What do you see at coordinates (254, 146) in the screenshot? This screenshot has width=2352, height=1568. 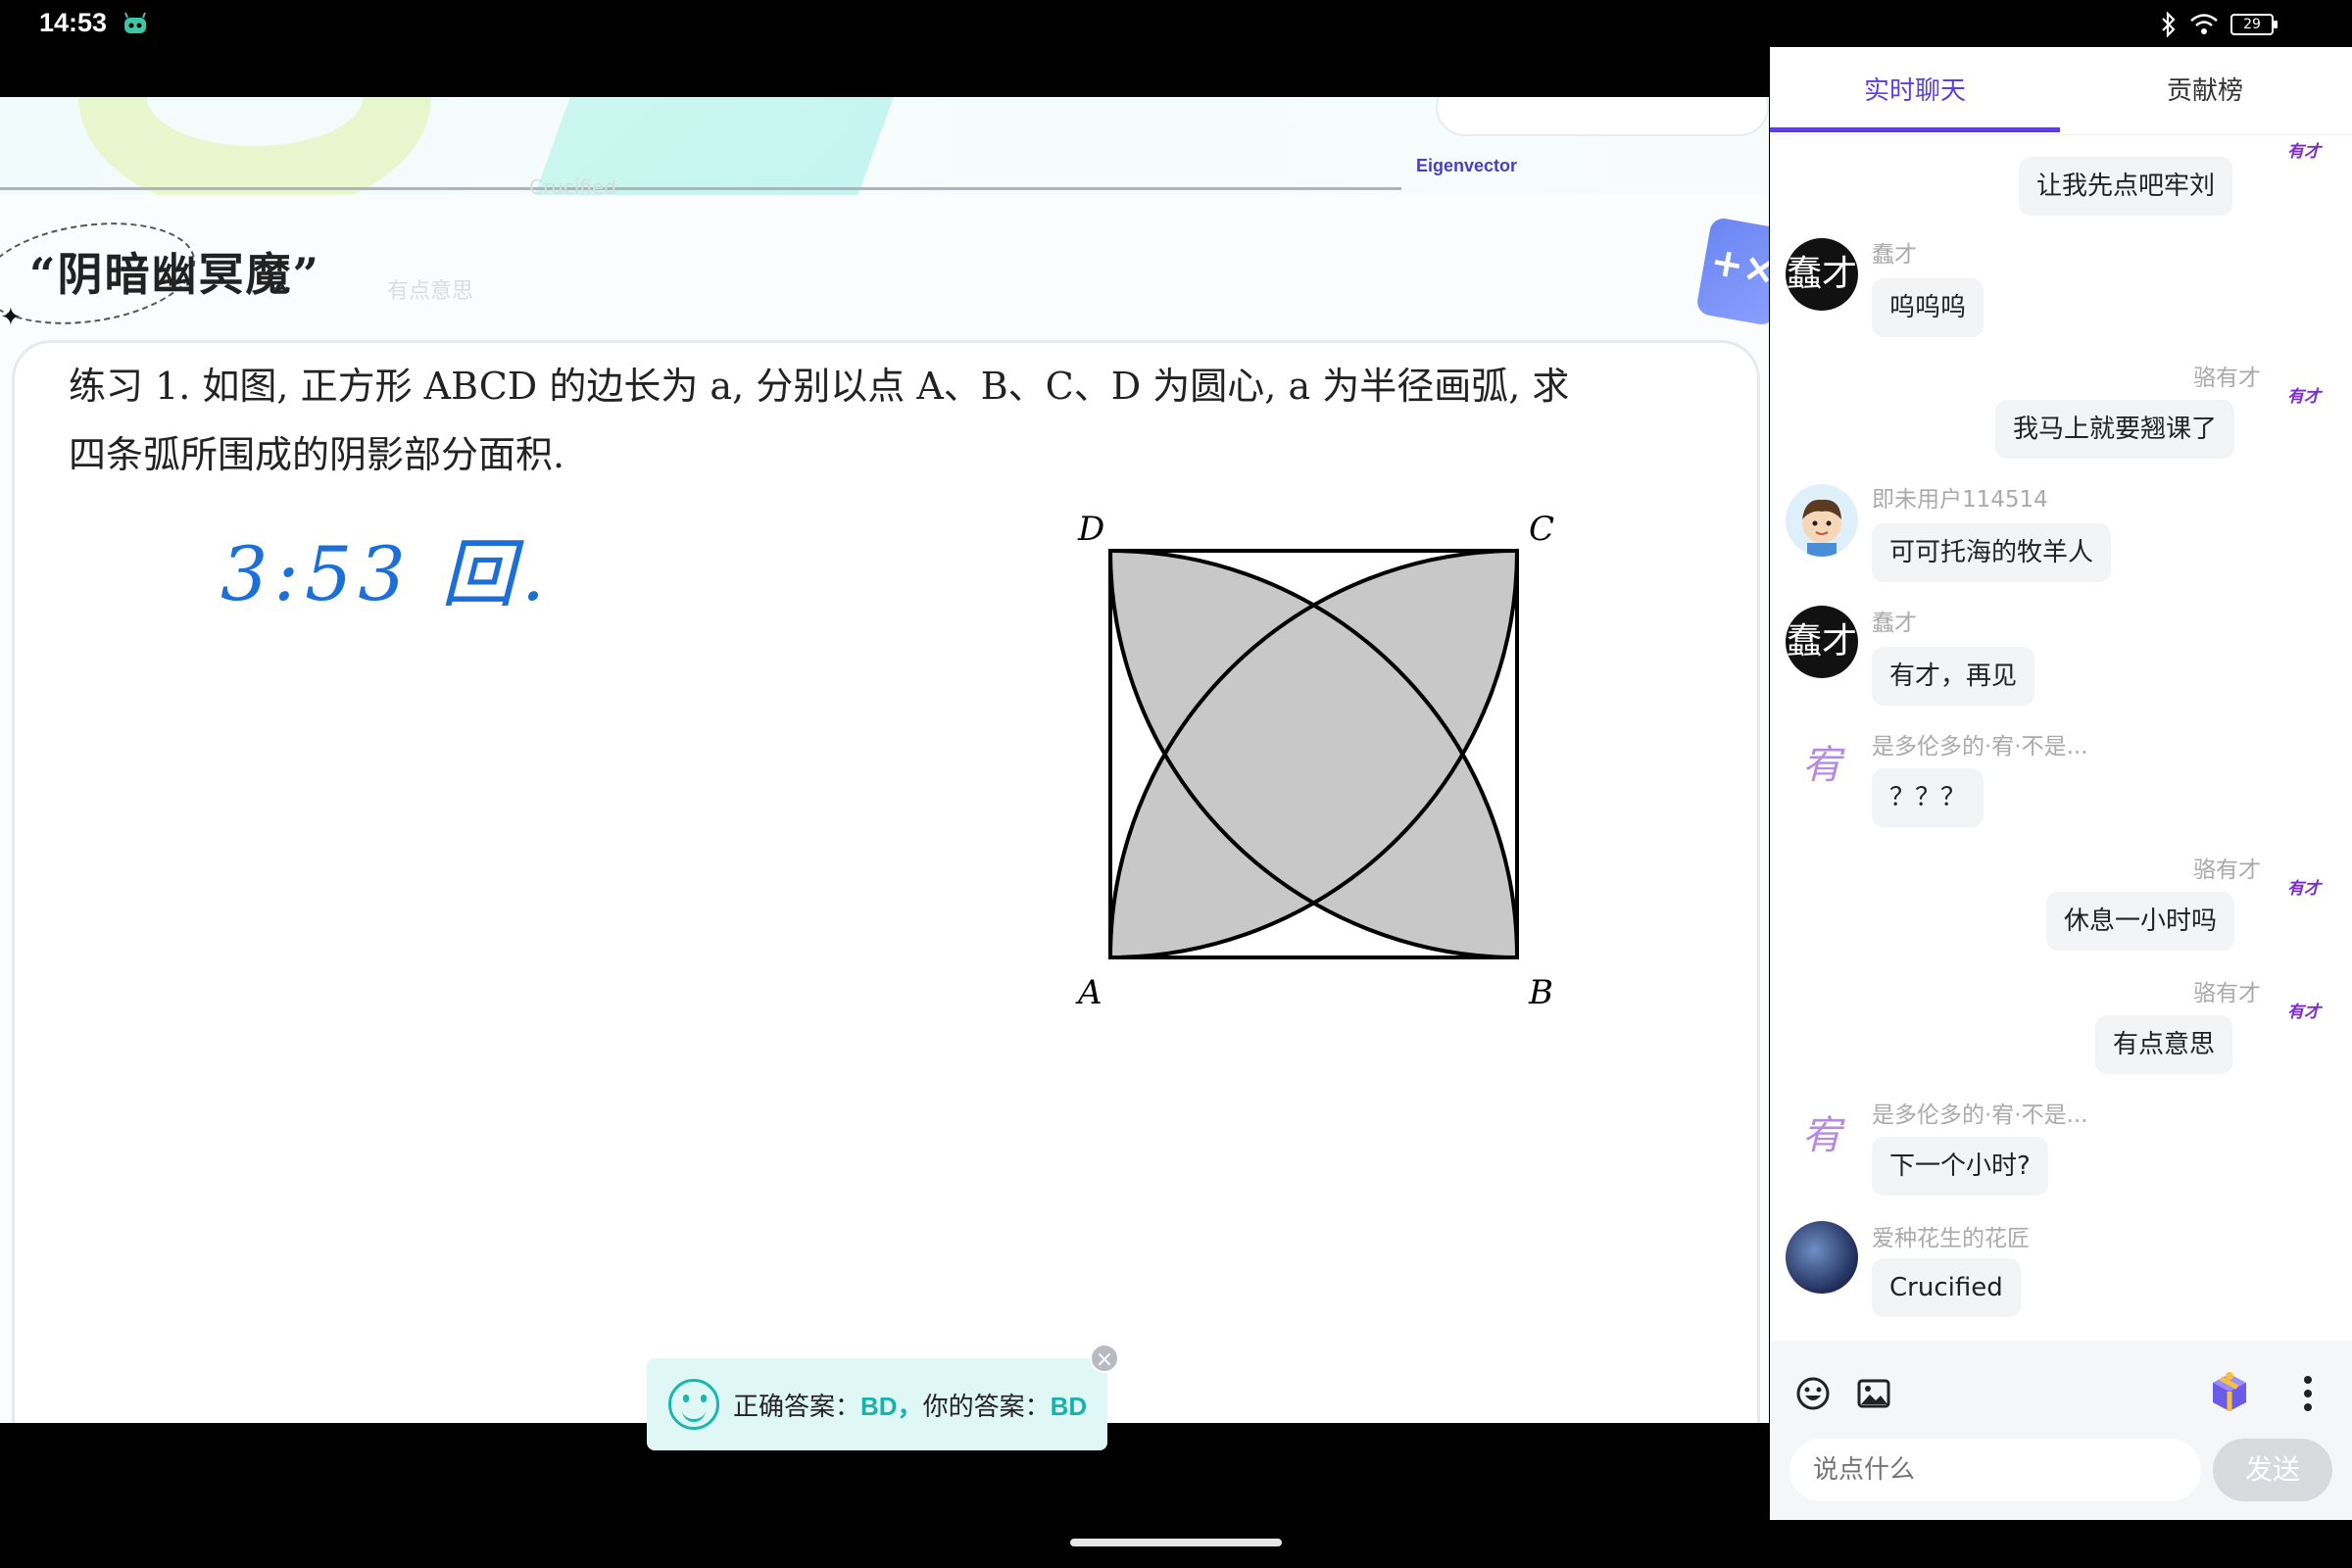 I see `banner-decoration` at bounding box center [254, 146].